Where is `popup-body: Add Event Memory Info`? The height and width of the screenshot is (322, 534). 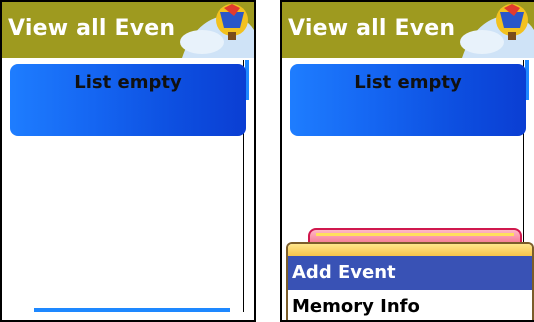 popup-body: Add Event Memory Info is located at coordinates (410, 281).